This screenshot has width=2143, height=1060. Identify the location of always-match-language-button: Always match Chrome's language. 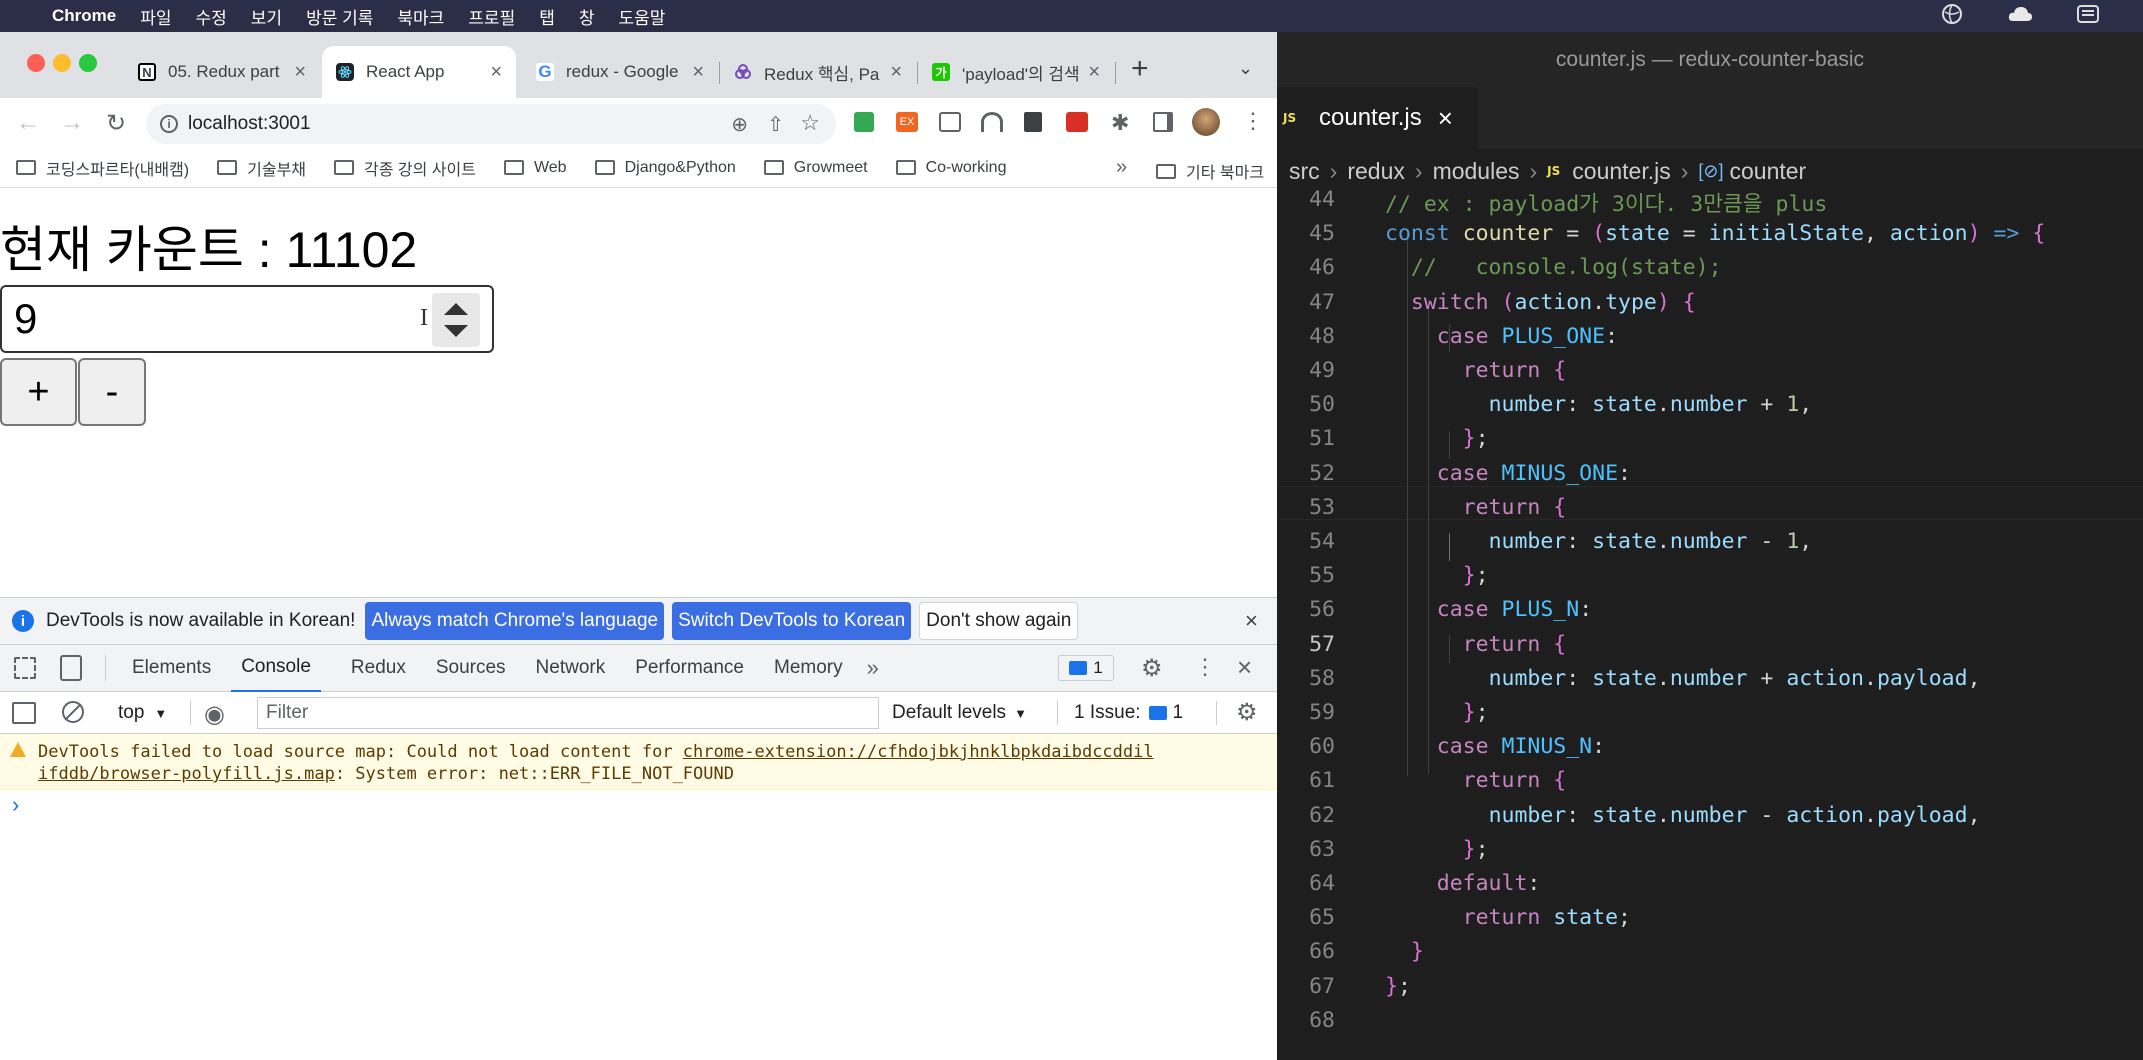
(515, 621).